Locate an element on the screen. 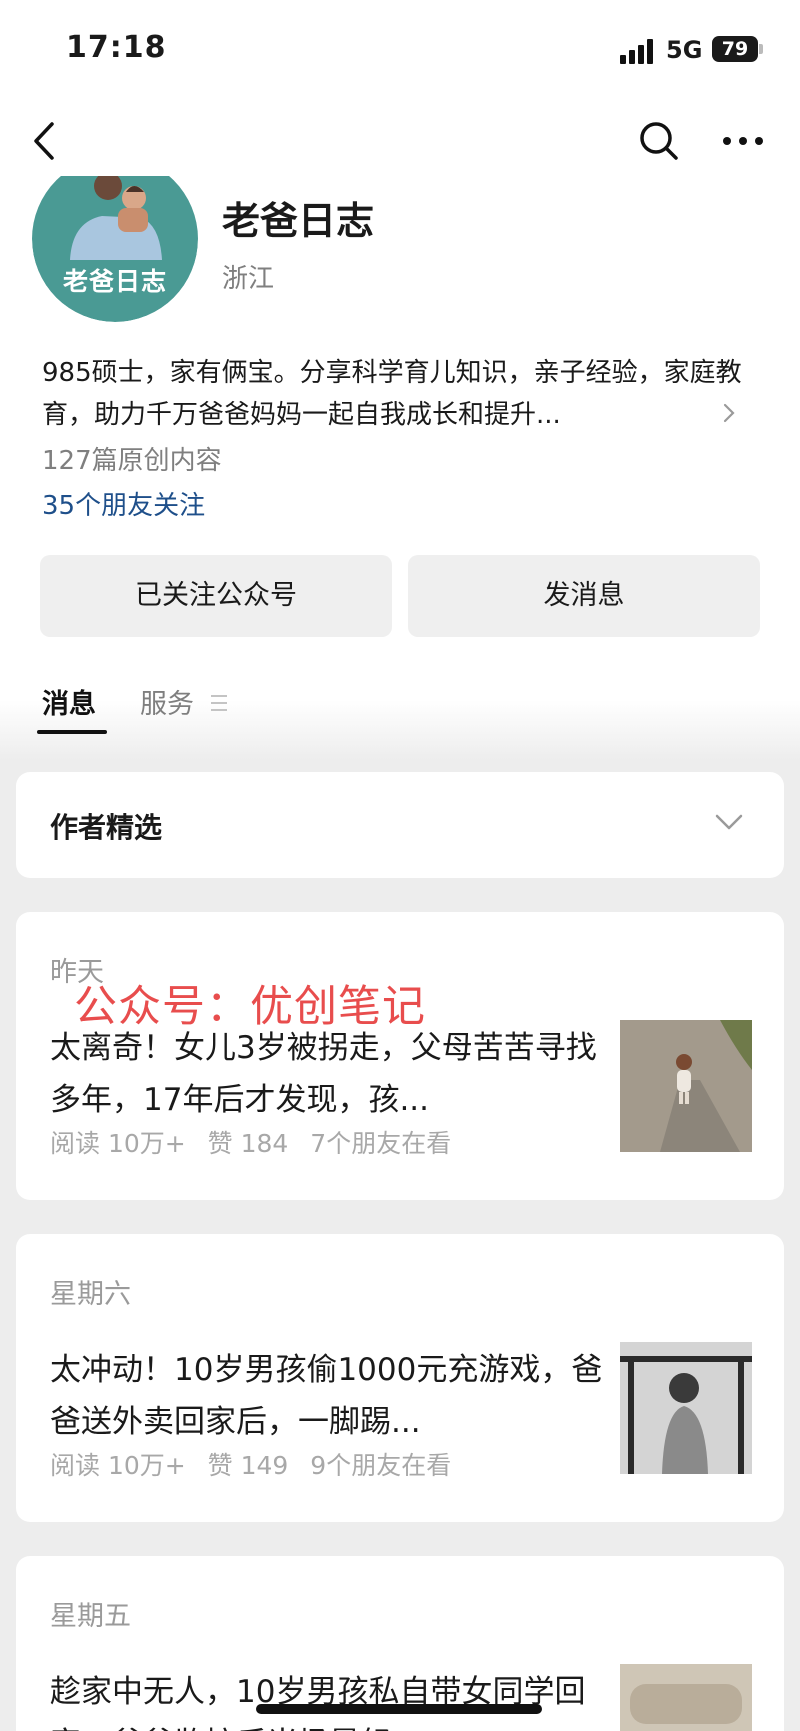  active-tab-indicator is located at coordinates (72, 732).